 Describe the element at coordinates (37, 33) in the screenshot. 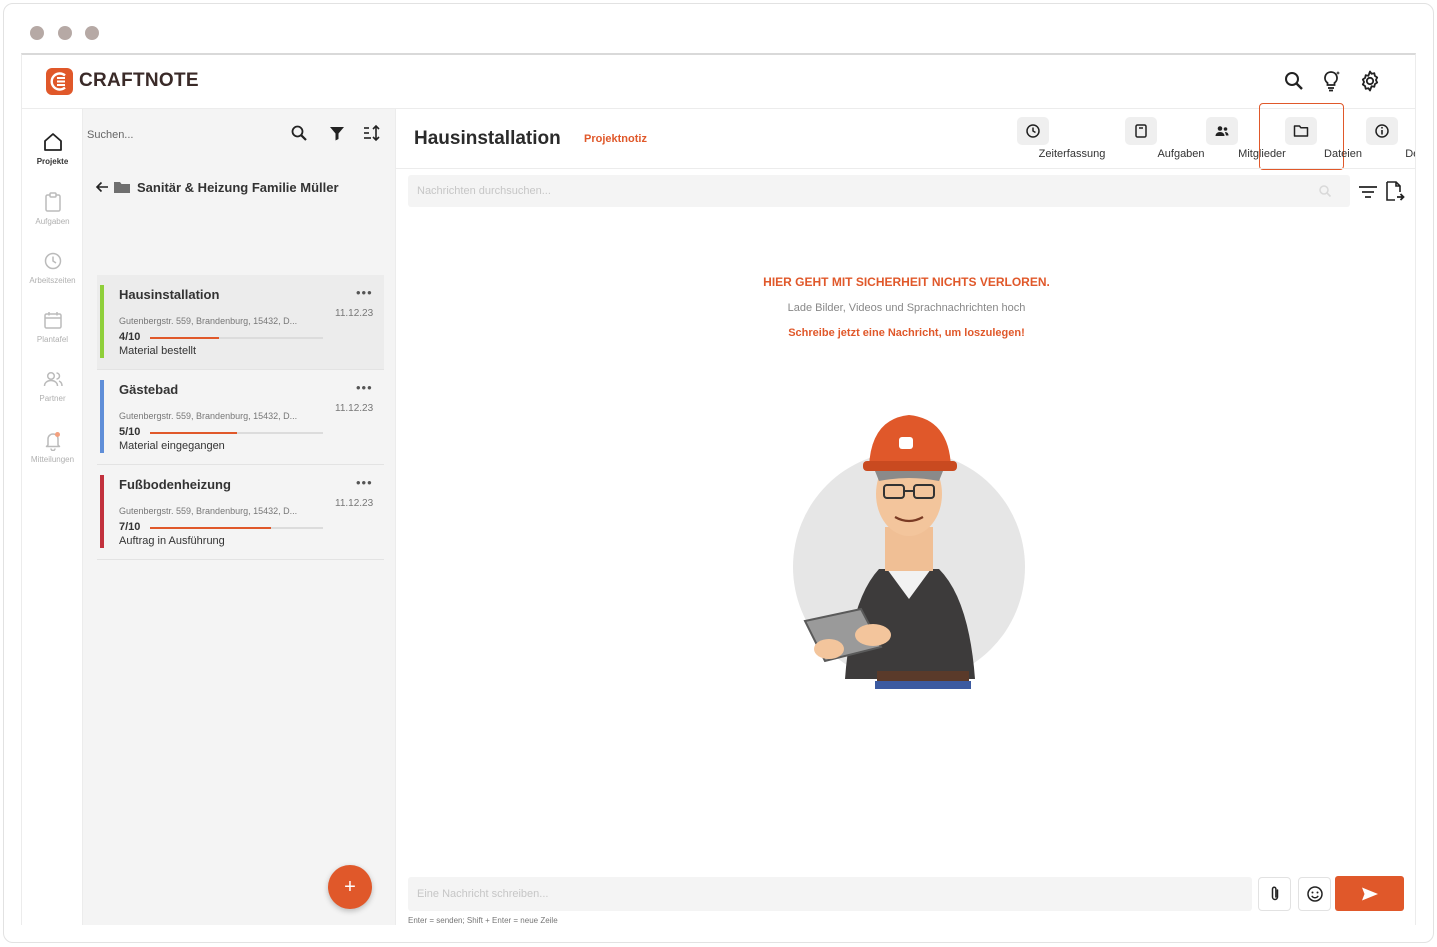

I see `window-dot-close` at that location.